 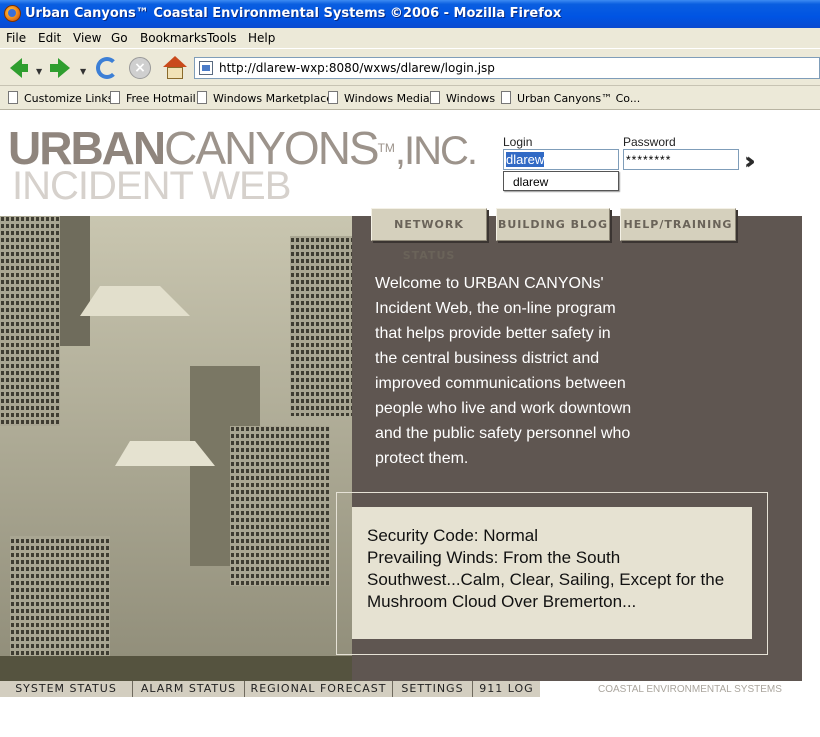 What do you see at coordinates (410, 38) in the screenshot?
I see `menu-bar: File Edit View Go Bookmarks Tools Help` at bounding box center [410, 38].